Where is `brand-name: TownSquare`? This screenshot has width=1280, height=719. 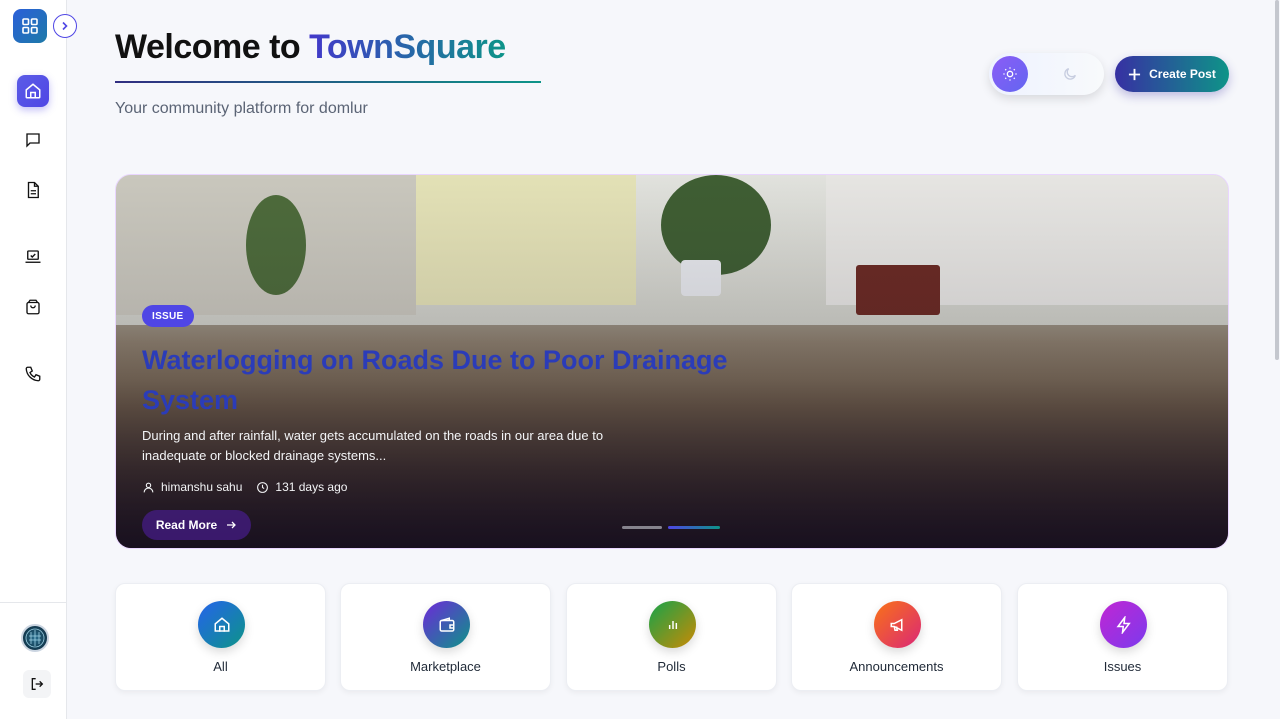 brand-name: TownSquare is located at coordinates (407, 47).